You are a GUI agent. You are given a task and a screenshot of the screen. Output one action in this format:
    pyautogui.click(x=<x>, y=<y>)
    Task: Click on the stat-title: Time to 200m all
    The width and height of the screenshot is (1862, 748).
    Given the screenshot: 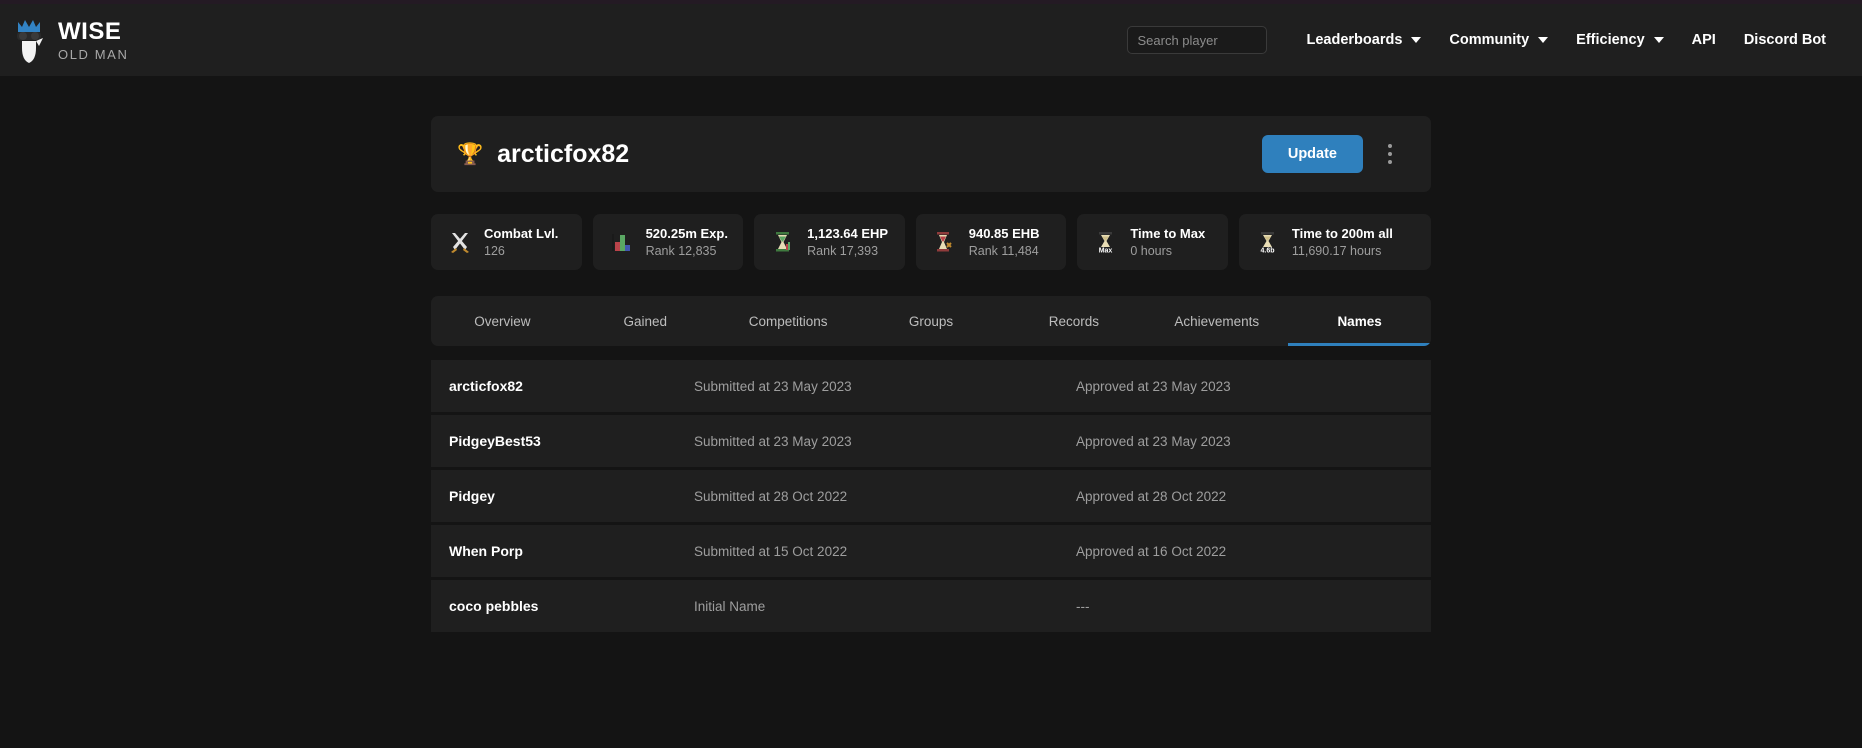 What is the action you would take?
    pyautogui.click(x=1342, y=233)
    